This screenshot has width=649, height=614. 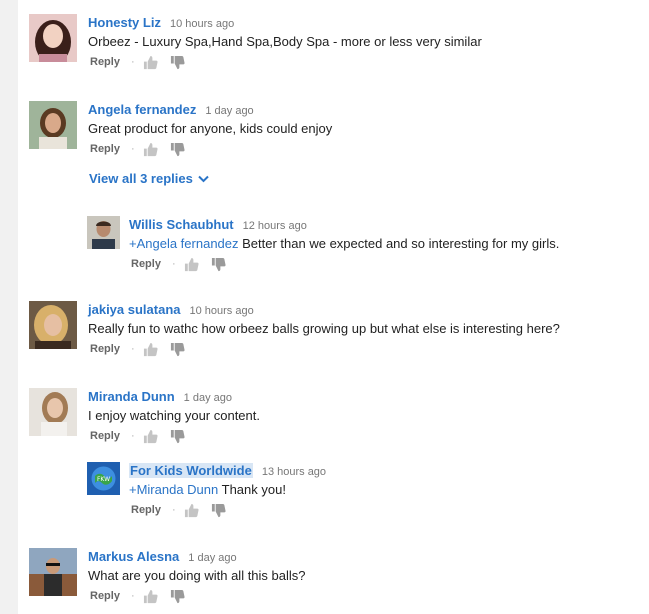 I want to click on mention-link: +Miranda Dunn, so click(x=173, y=489).